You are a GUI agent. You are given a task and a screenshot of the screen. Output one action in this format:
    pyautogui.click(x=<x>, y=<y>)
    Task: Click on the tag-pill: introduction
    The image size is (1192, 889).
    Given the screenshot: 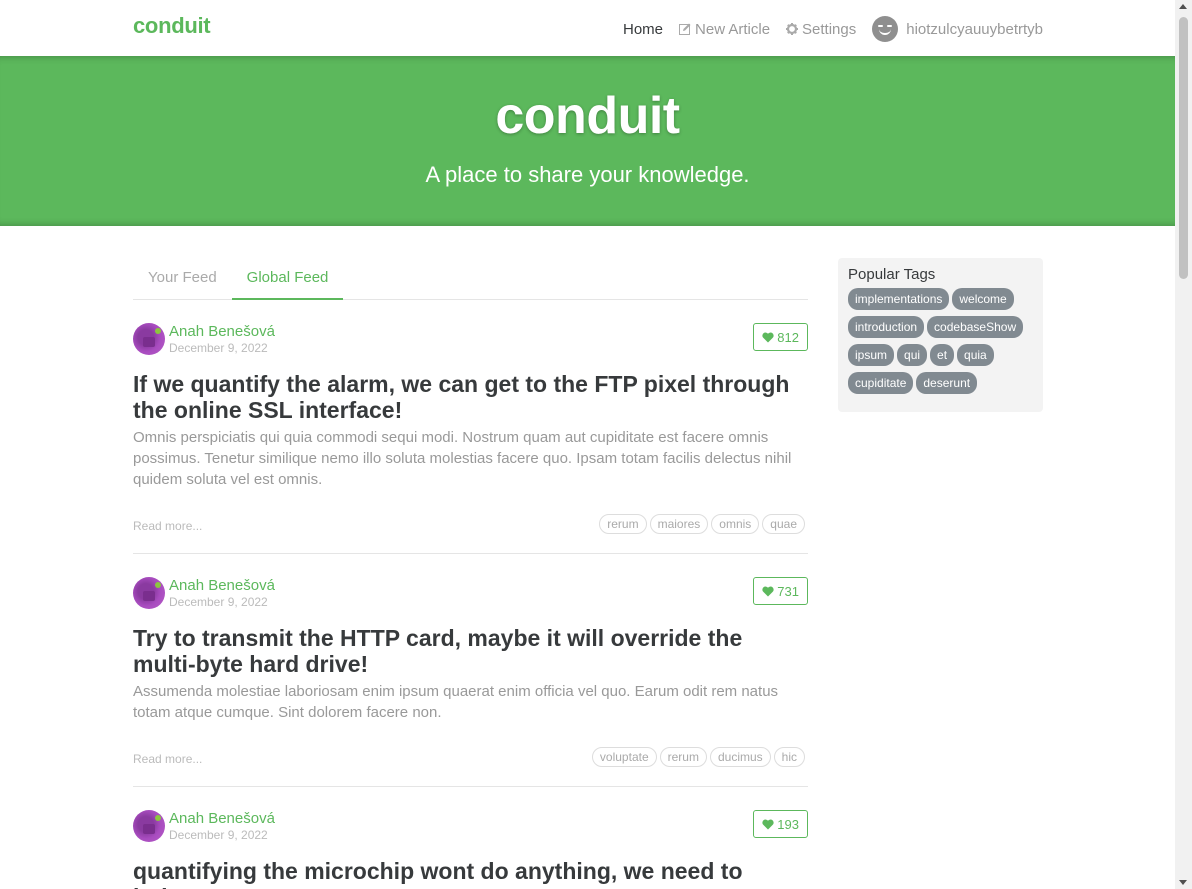 What is the action you would take?
    pyautogui.click(x=886, y=327)
    